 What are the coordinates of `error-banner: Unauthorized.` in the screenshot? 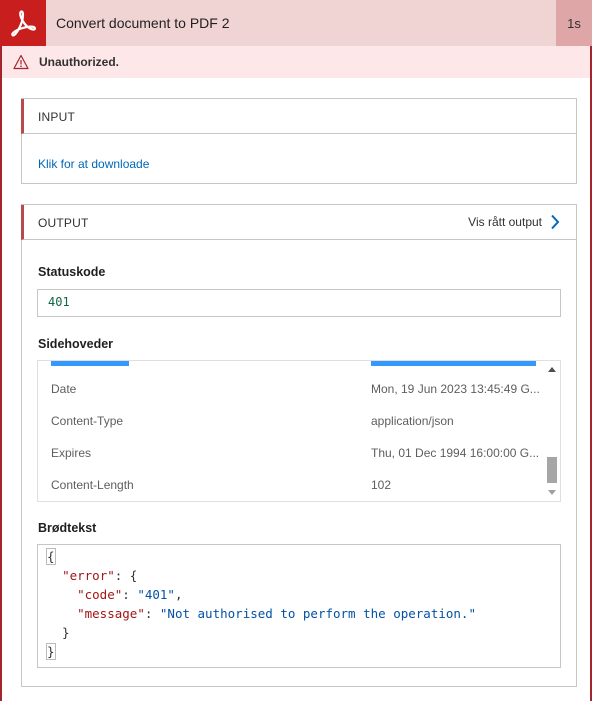 It's located at (296, 62).